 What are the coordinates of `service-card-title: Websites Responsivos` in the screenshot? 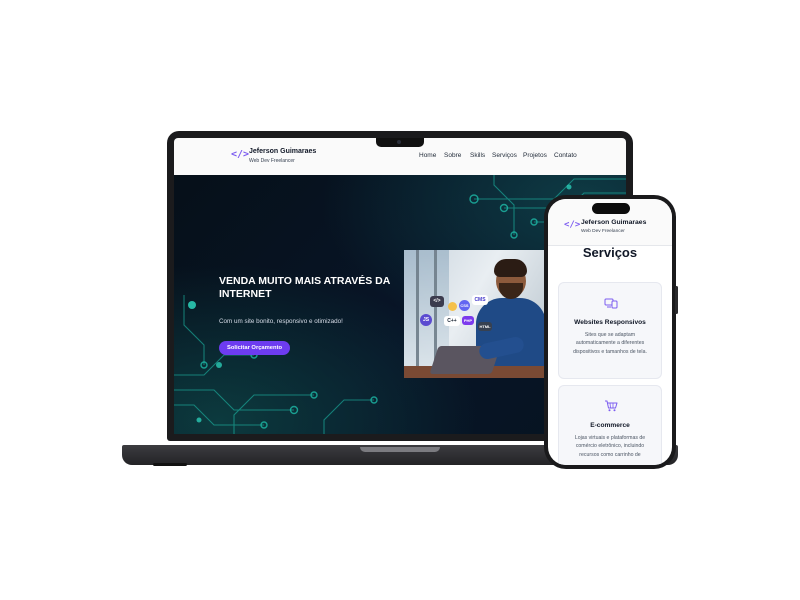 It's located at (610, 322).